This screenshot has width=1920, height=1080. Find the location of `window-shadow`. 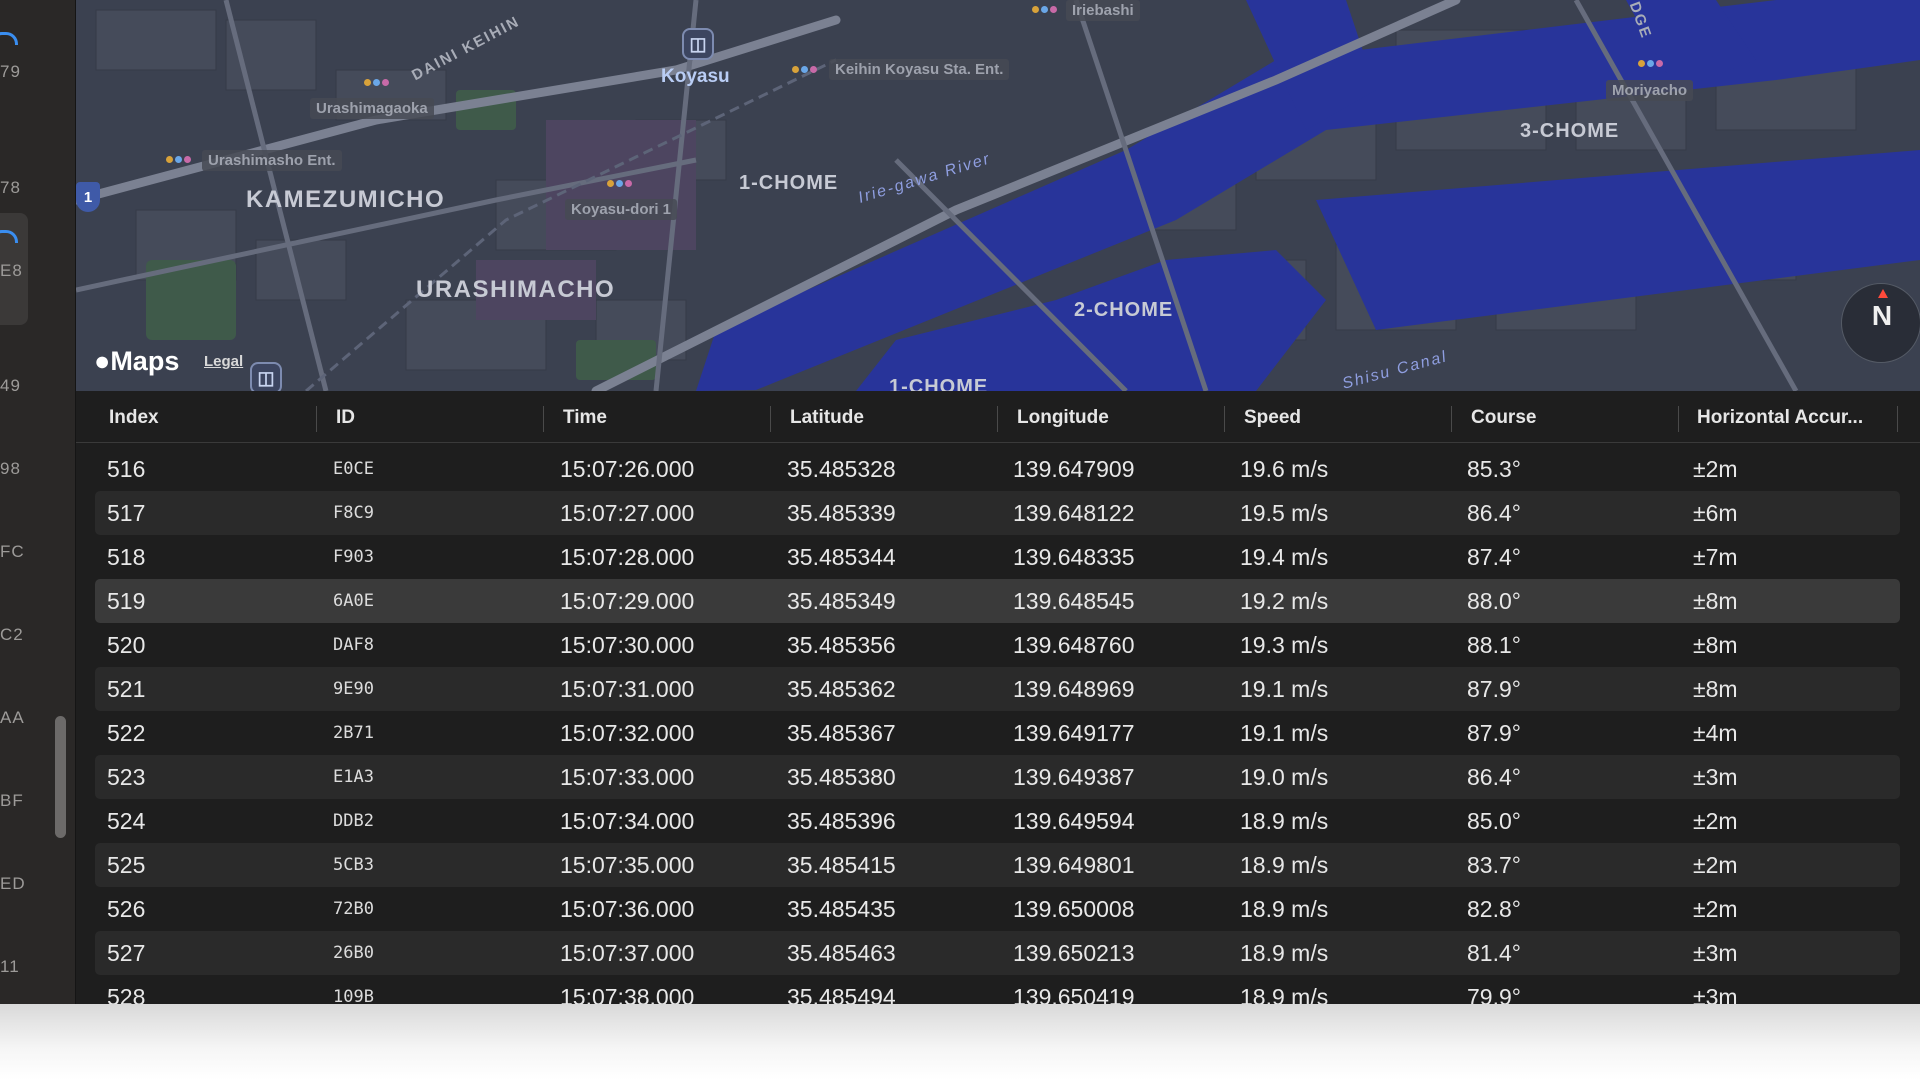

window-shadow is located at coordinates (960, 1042).